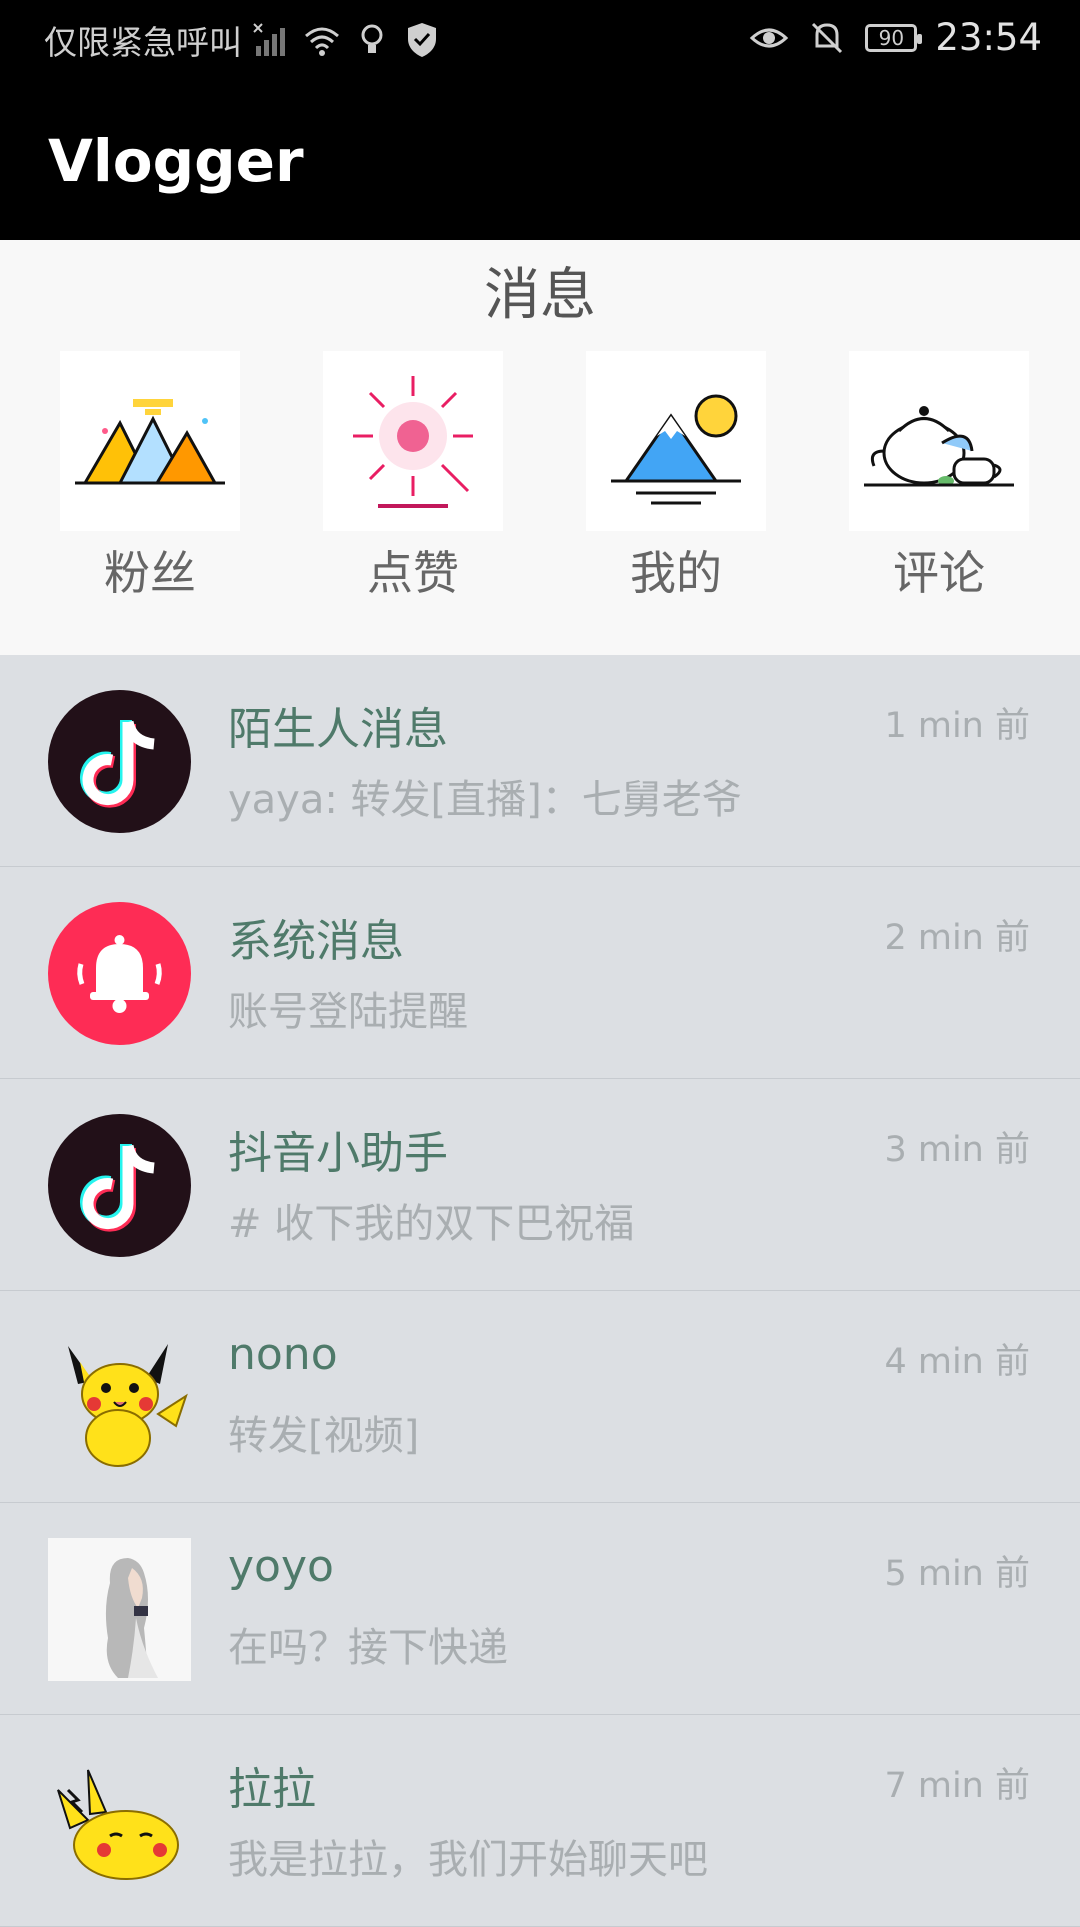 This screenshot has width=1080, height=1927. What do you see at coordinates (540, 295) in the screenshot?
I see `panel-title: 消息` at bounding box center [540, 295].